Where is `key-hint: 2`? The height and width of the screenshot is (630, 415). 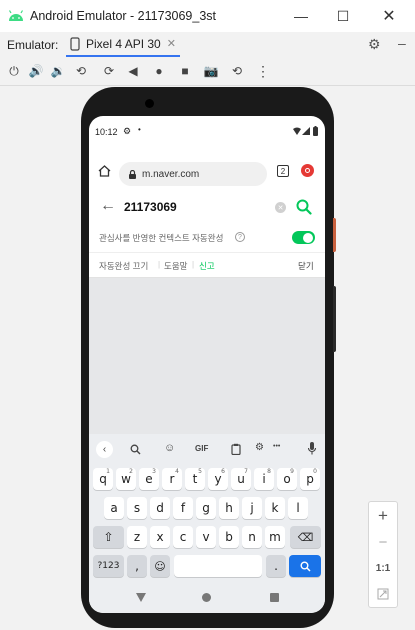 key-hint: 2 is located at coordinates (131, 471).